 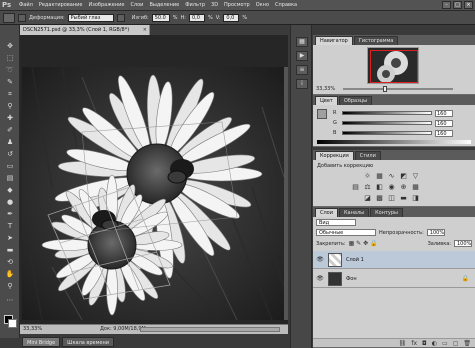 I want to click on horizontal-scrollbar, so click(x=210, y=329).